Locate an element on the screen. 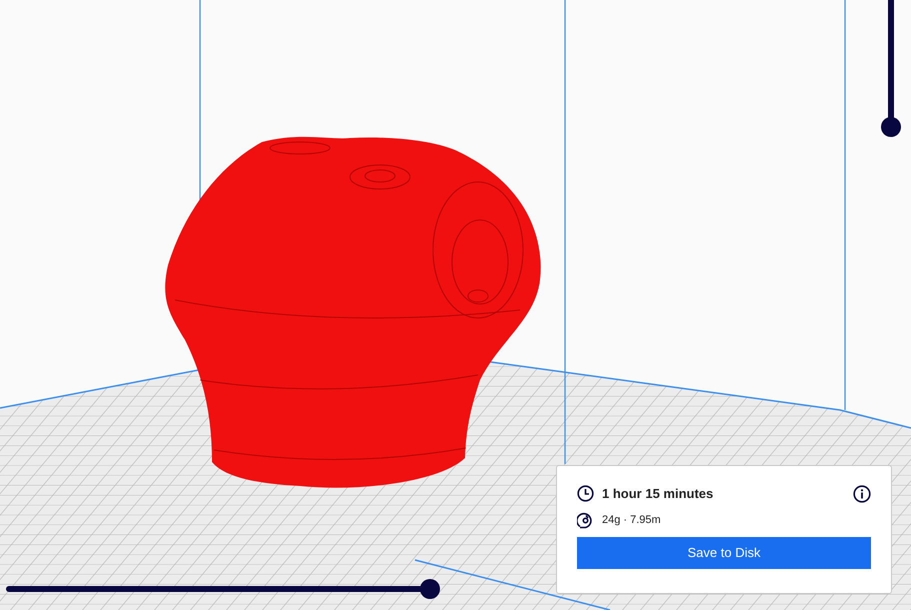  path-slider is located at coordinates (223, 589).